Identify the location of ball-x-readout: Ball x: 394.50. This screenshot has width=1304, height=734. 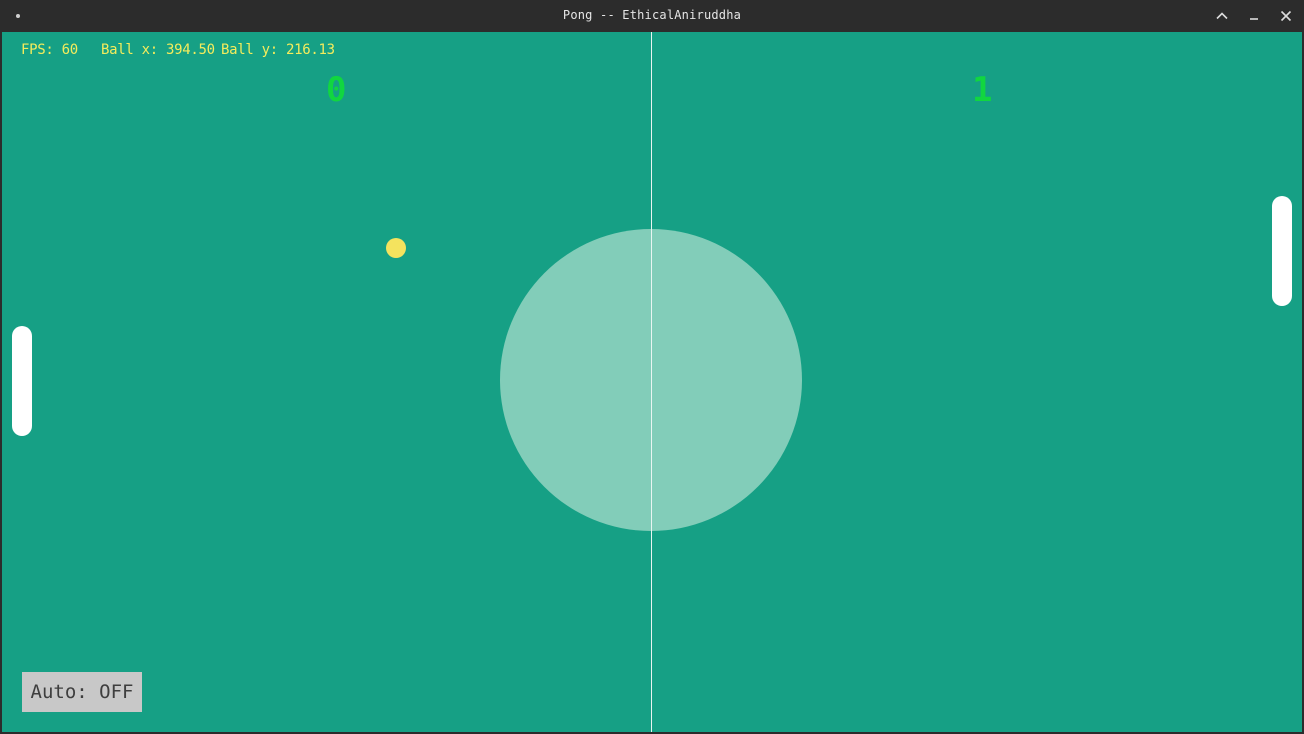
(158, 50).